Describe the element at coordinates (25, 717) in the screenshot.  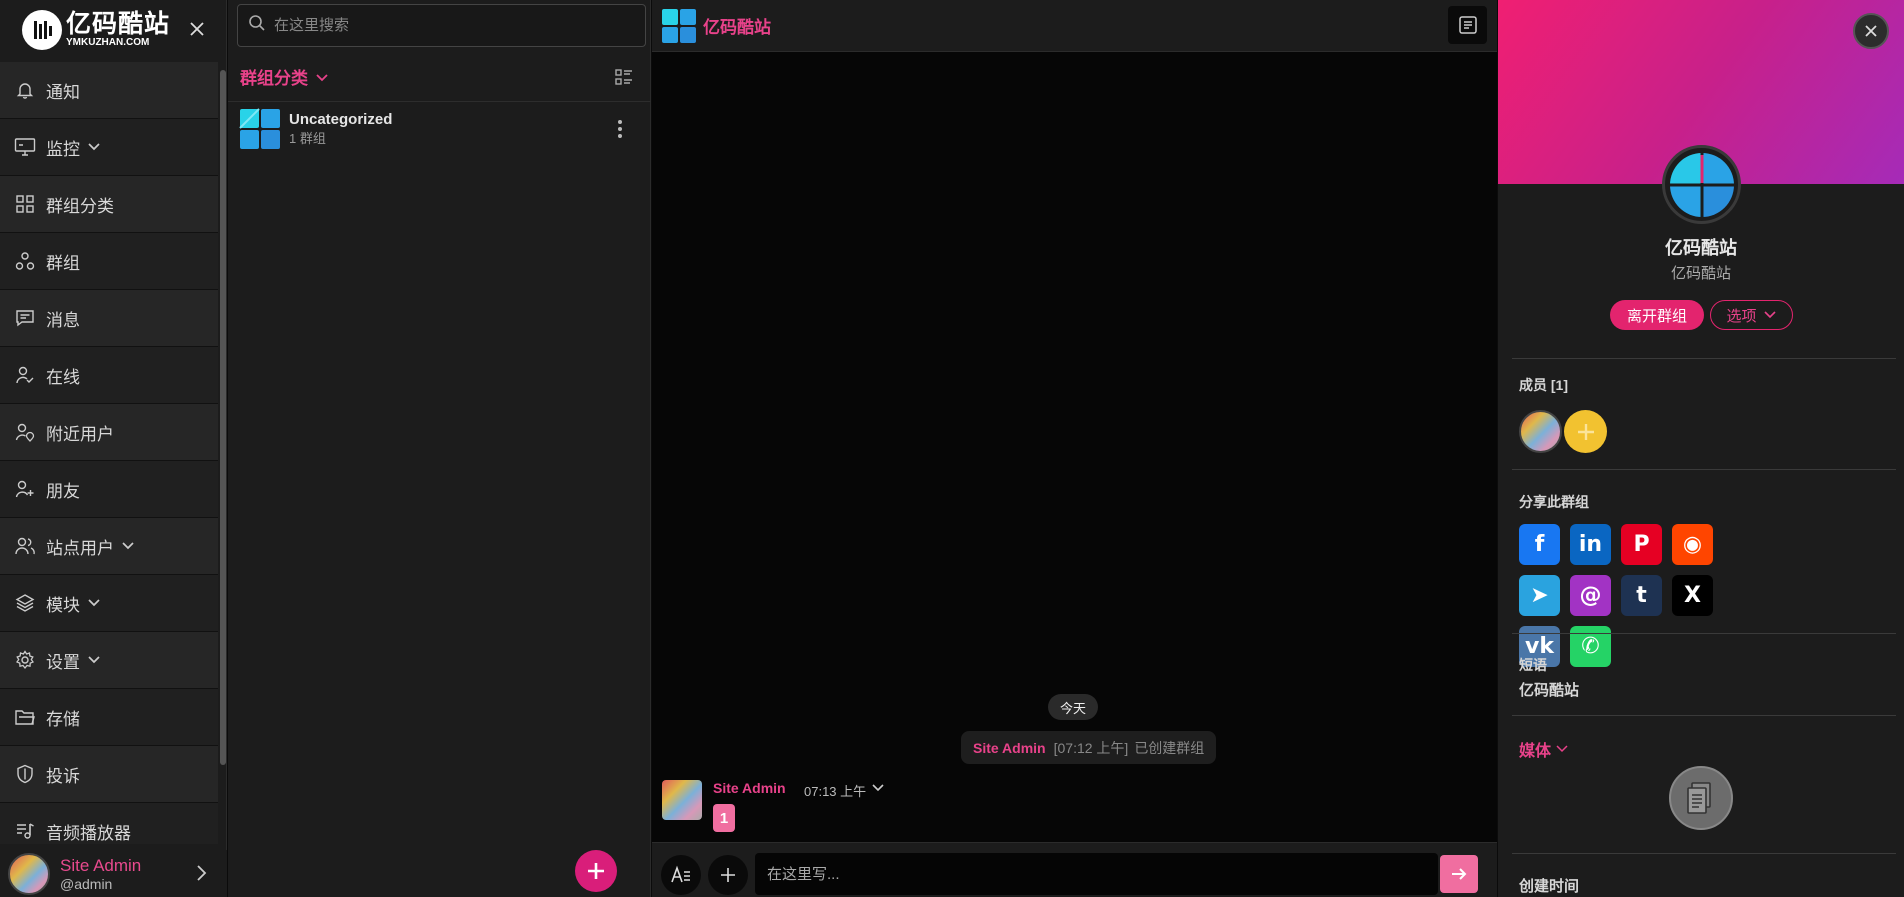
I see `folder-icon` at that location.